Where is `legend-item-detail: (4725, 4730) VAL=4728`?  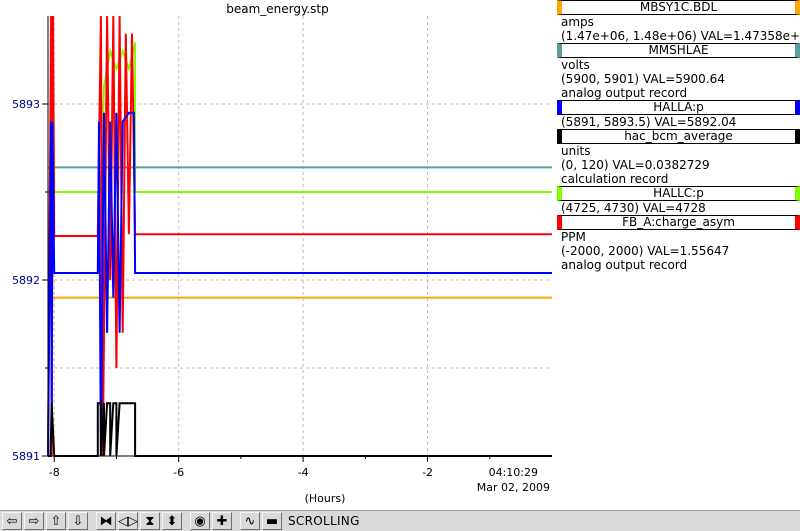 legend-item-detail: (4725, 4730) VAL=4728 is located at coordinates (633, 208).